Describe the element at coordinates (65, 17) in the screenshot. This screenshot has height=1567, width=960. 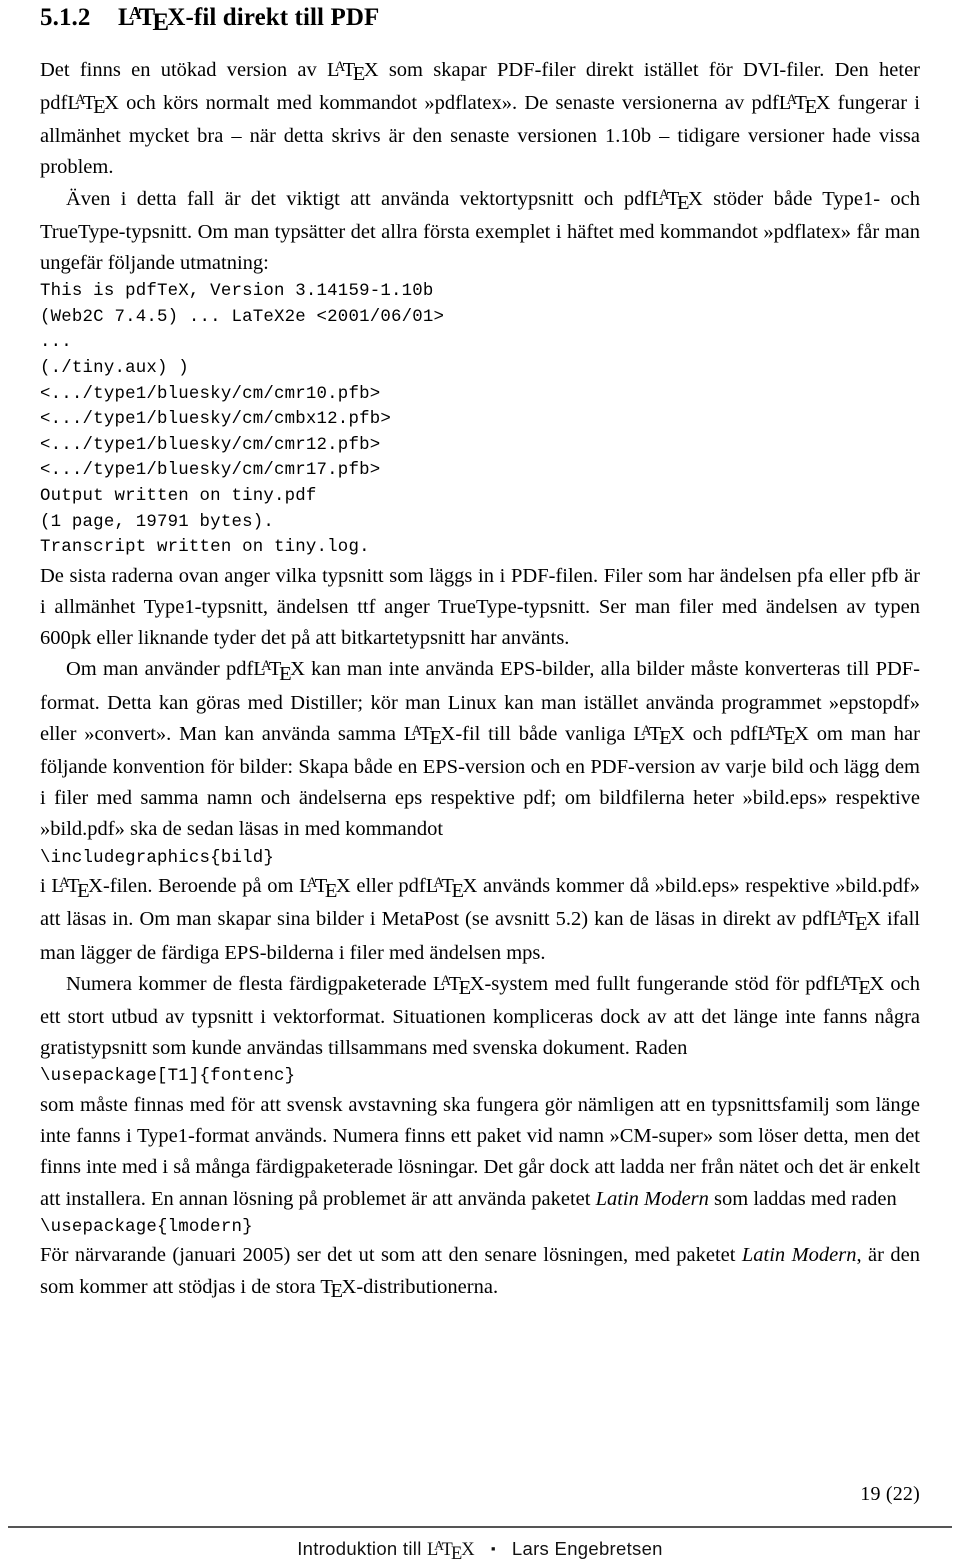
I see `section-number: 5.1.2` at that location.